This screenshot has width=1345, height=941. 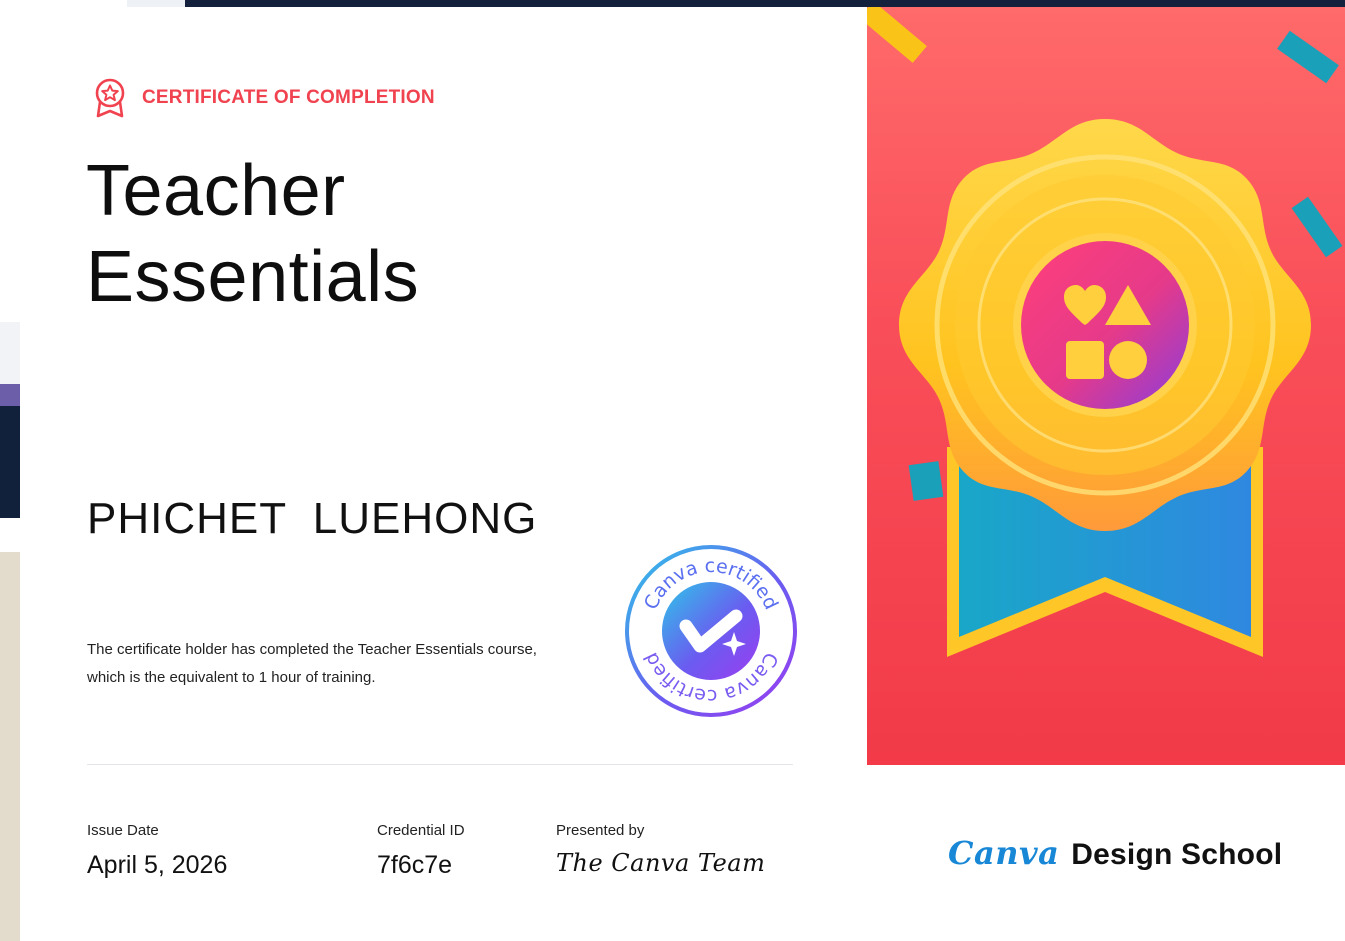 I want to click on canva-design-school-brand: Canva Design School, so click(x=1115, y=853).